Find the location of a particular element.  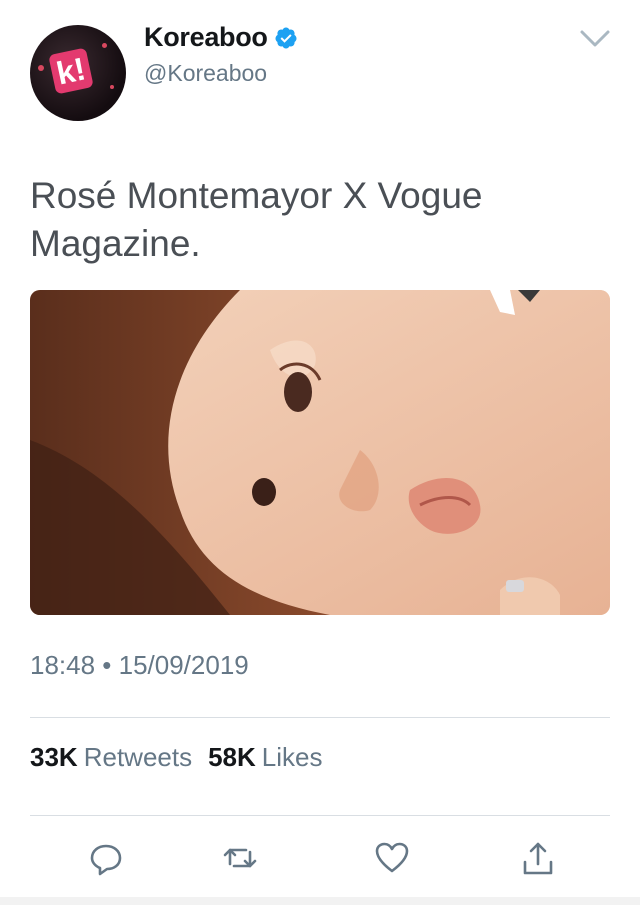

tweet-stats: 33K Retweets 58K Likes is located at coordinates (184, 757).